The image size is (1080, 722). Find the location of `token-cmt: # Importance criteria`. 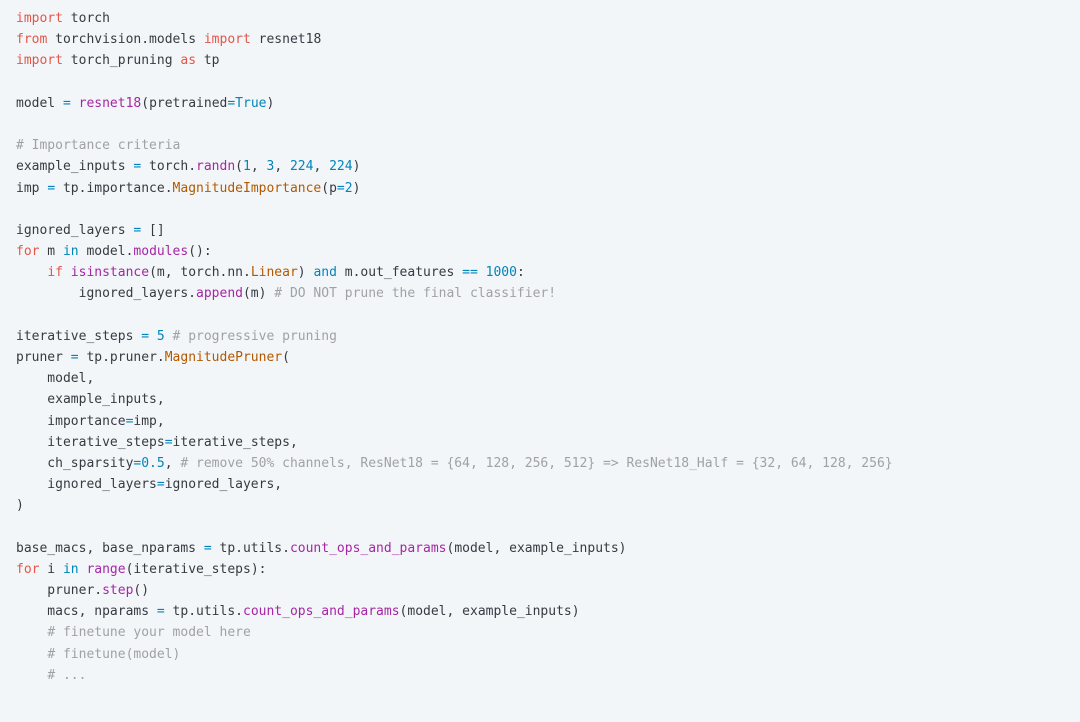

token-cmt: # Importance criteria is located at coordinates (98, 146).